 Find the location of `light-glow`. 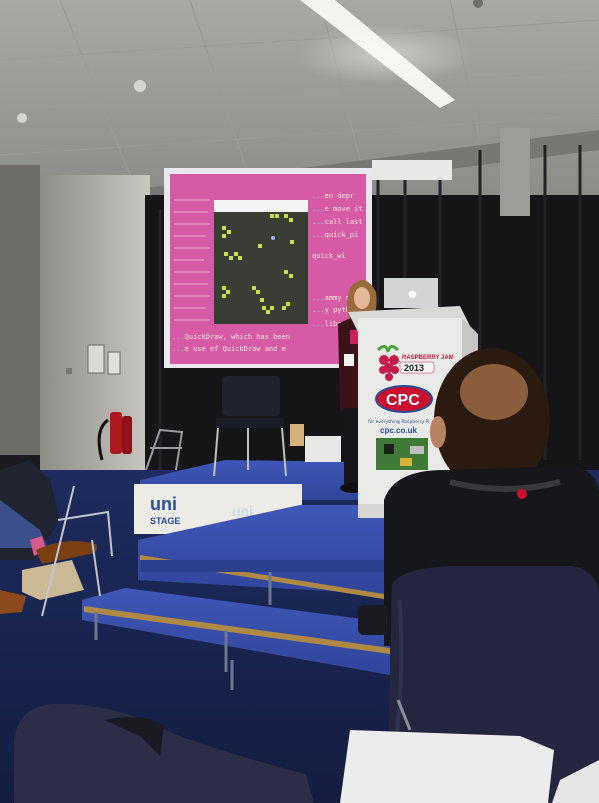

light-glow is located at coordinates (385, 55).